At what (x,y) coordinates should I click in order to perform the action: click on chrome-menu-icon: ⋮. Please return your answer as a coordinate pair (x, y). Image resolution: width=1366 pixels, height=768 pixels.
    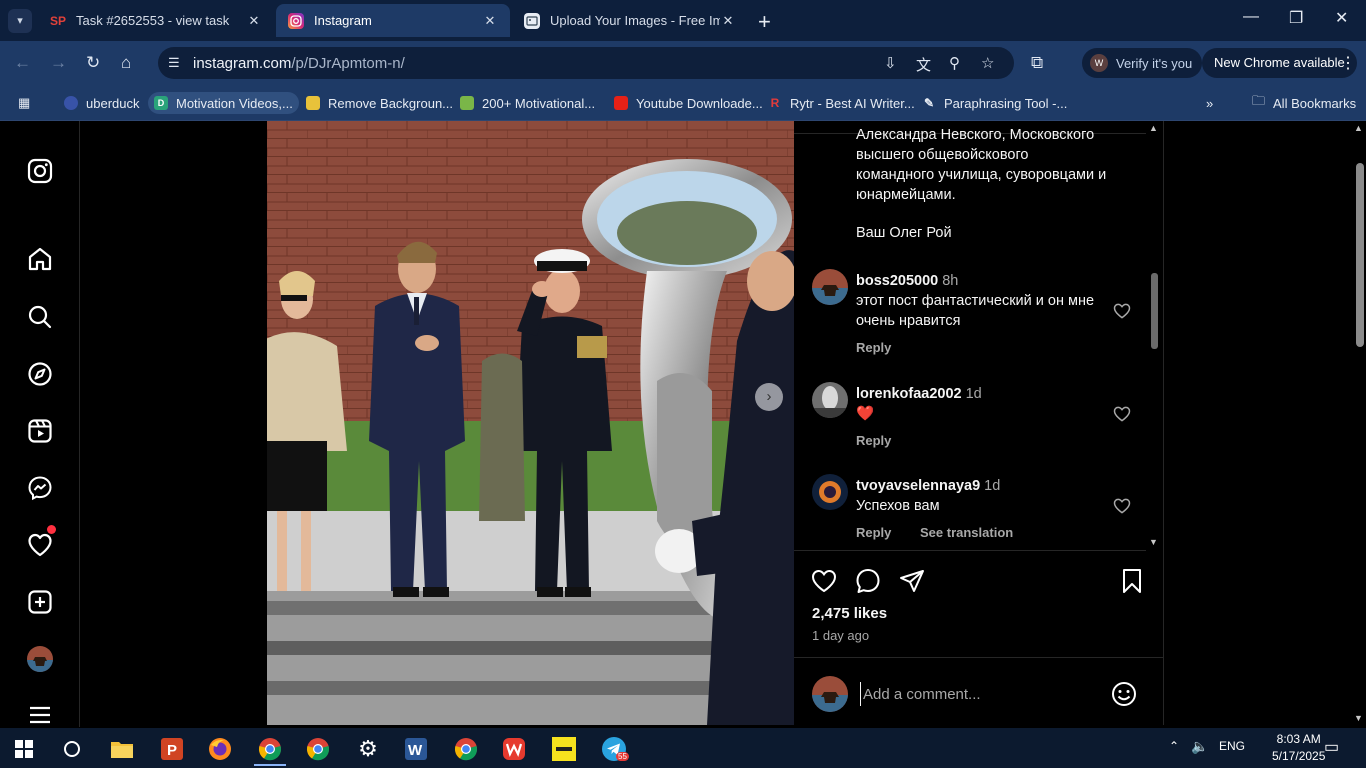
    Looking at the image, I should click on (1348, 63).